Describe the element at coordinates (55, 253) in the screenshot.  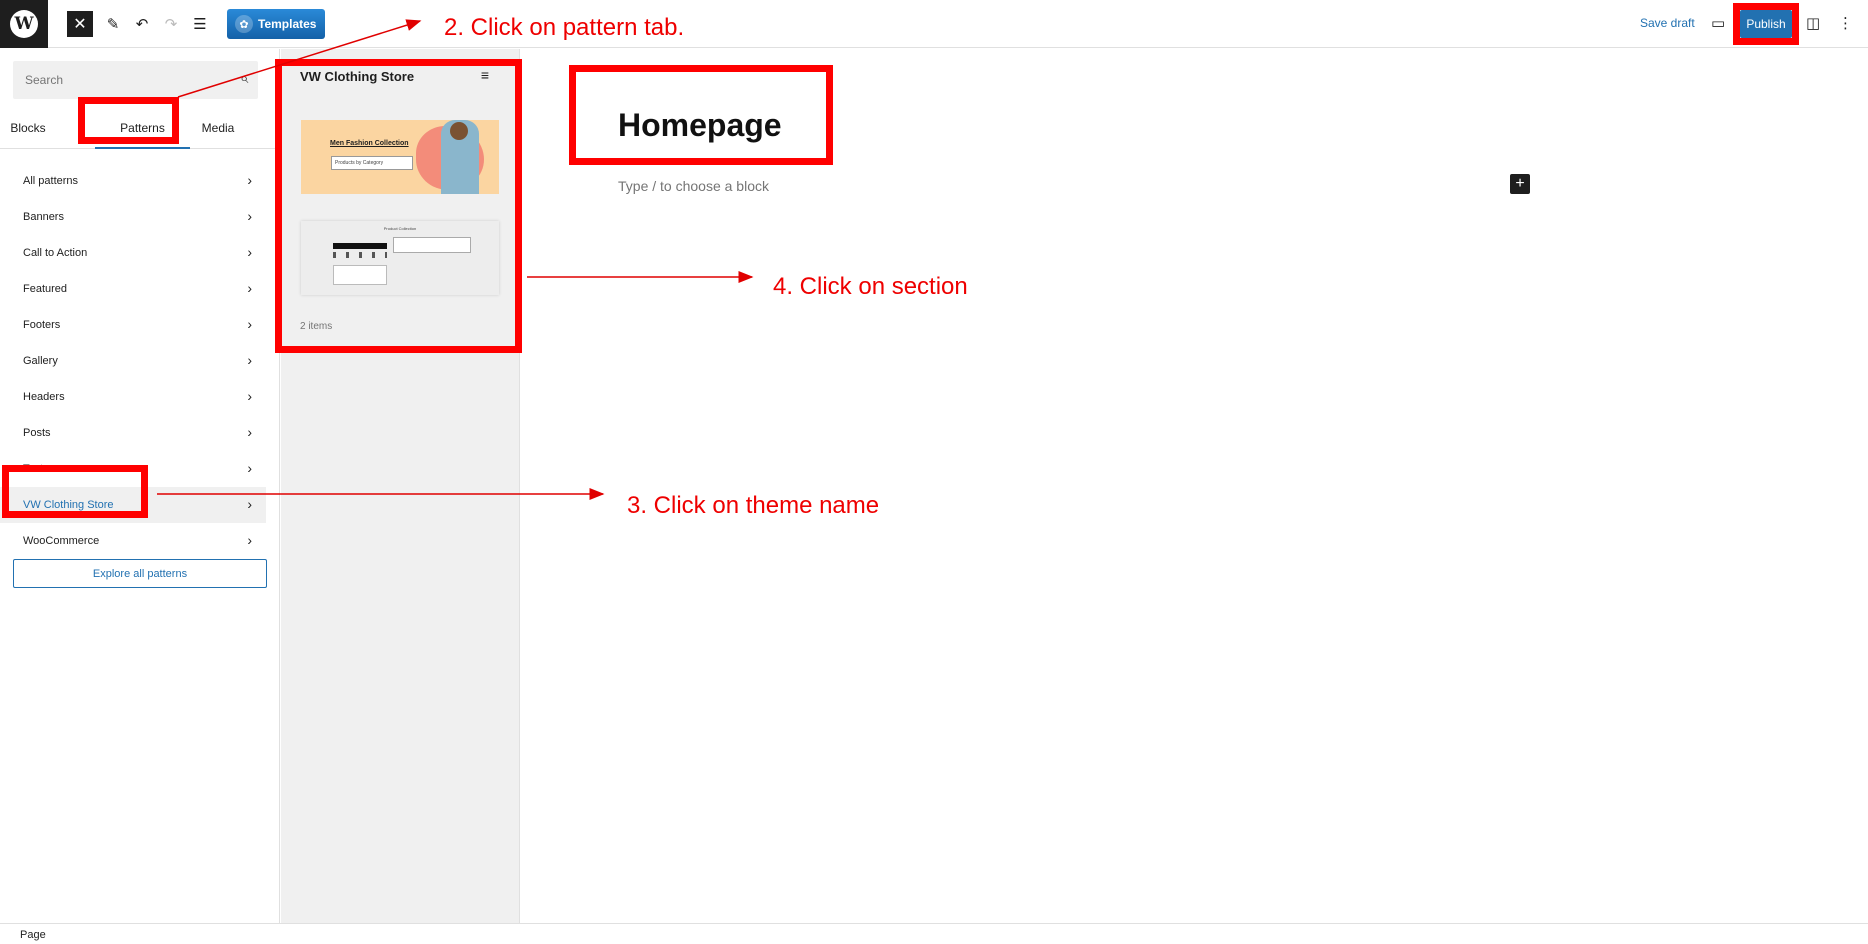
I see `category-label: Call to Action` at that location.